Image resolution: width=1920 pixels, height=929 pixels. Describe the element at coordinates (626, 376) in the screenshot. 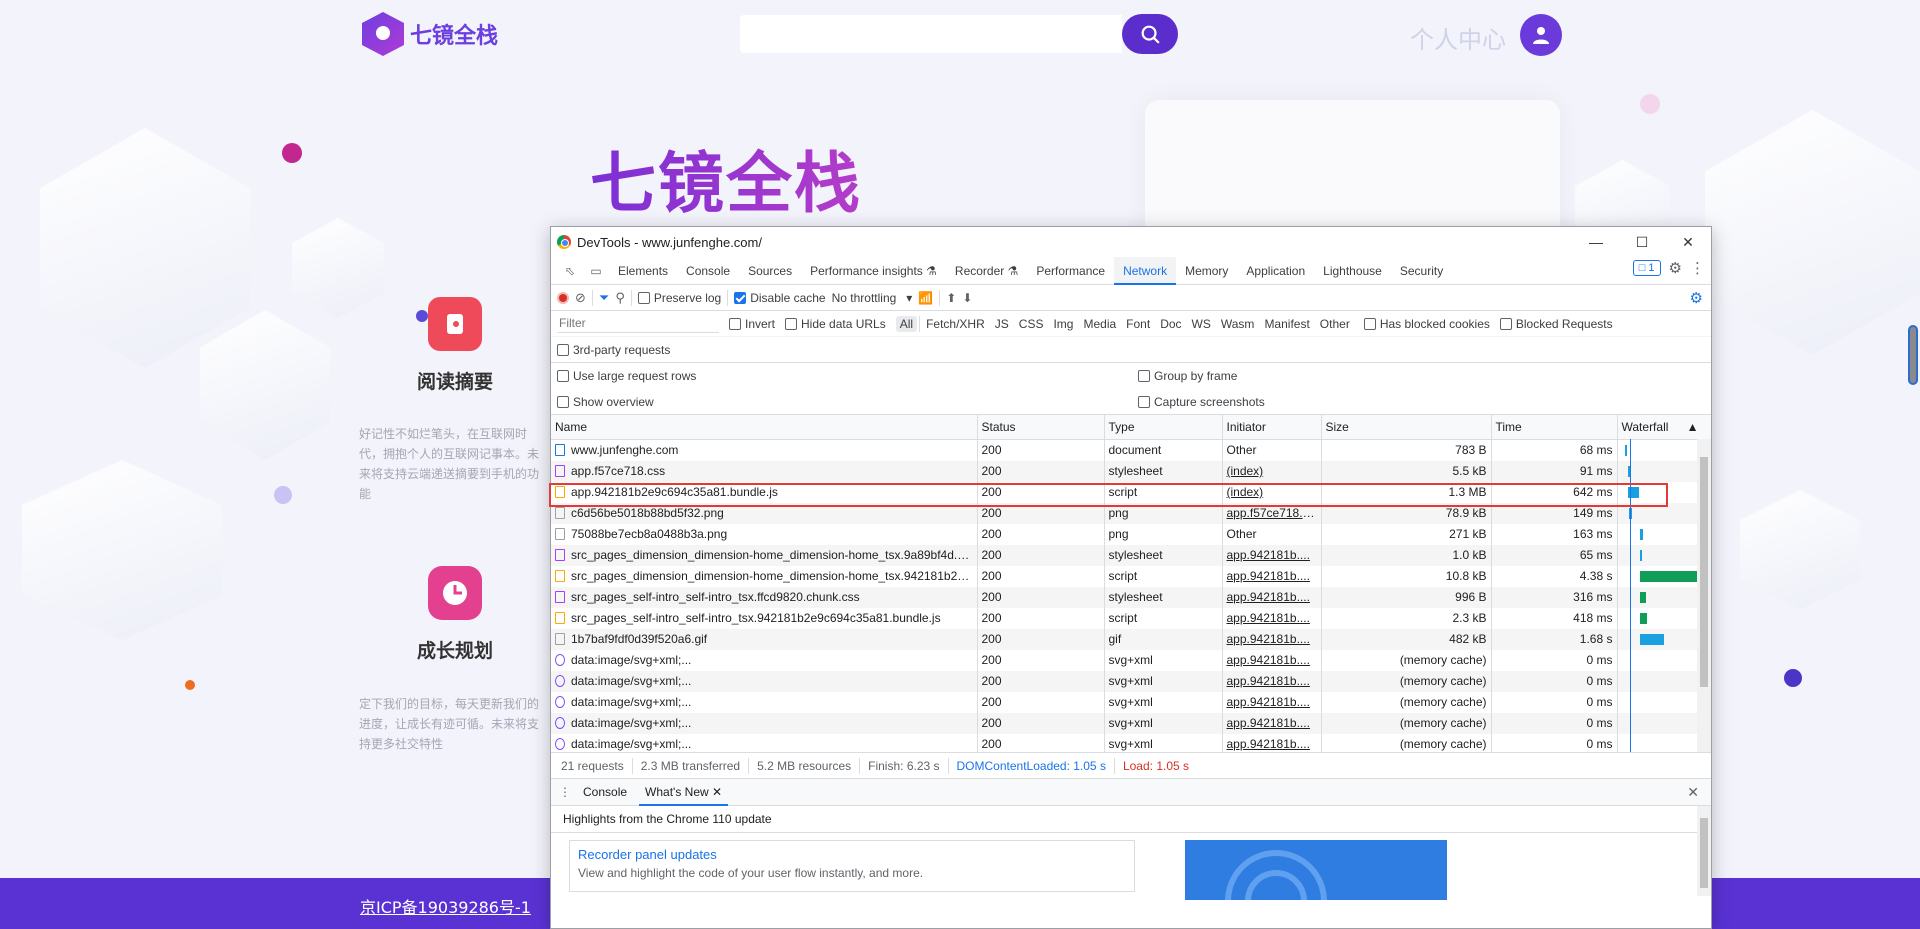

I see `large-rows-checkbox: Use large request rows` at that location.